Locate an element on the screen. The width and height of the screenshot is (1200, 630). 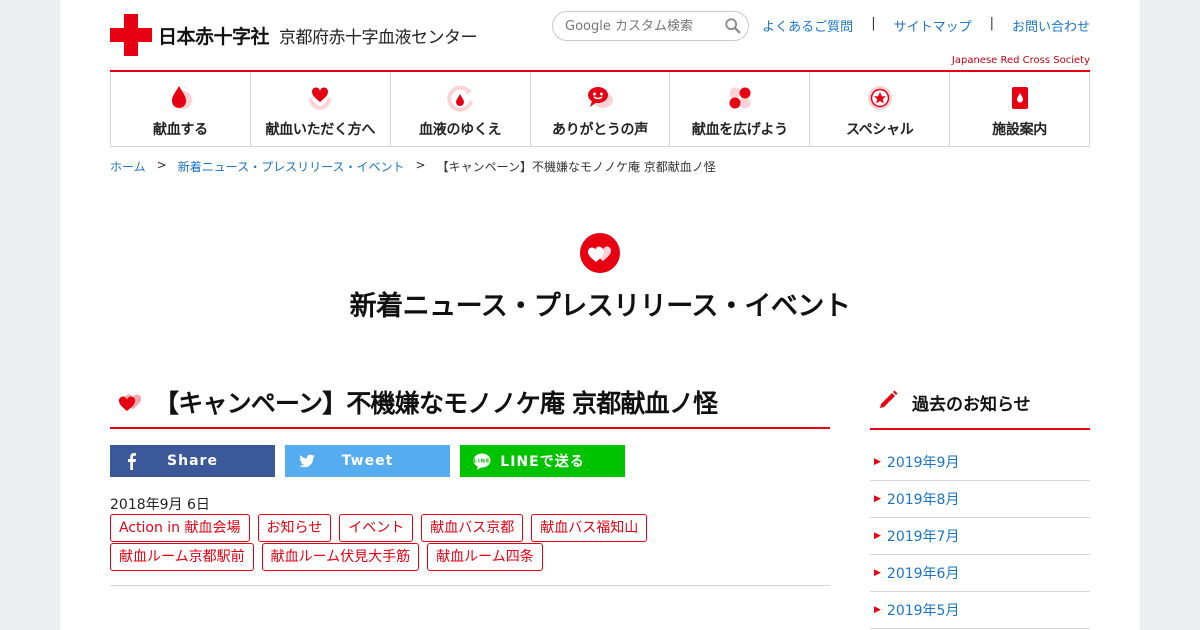
article-title-divider is located at coordinates (470, 428).